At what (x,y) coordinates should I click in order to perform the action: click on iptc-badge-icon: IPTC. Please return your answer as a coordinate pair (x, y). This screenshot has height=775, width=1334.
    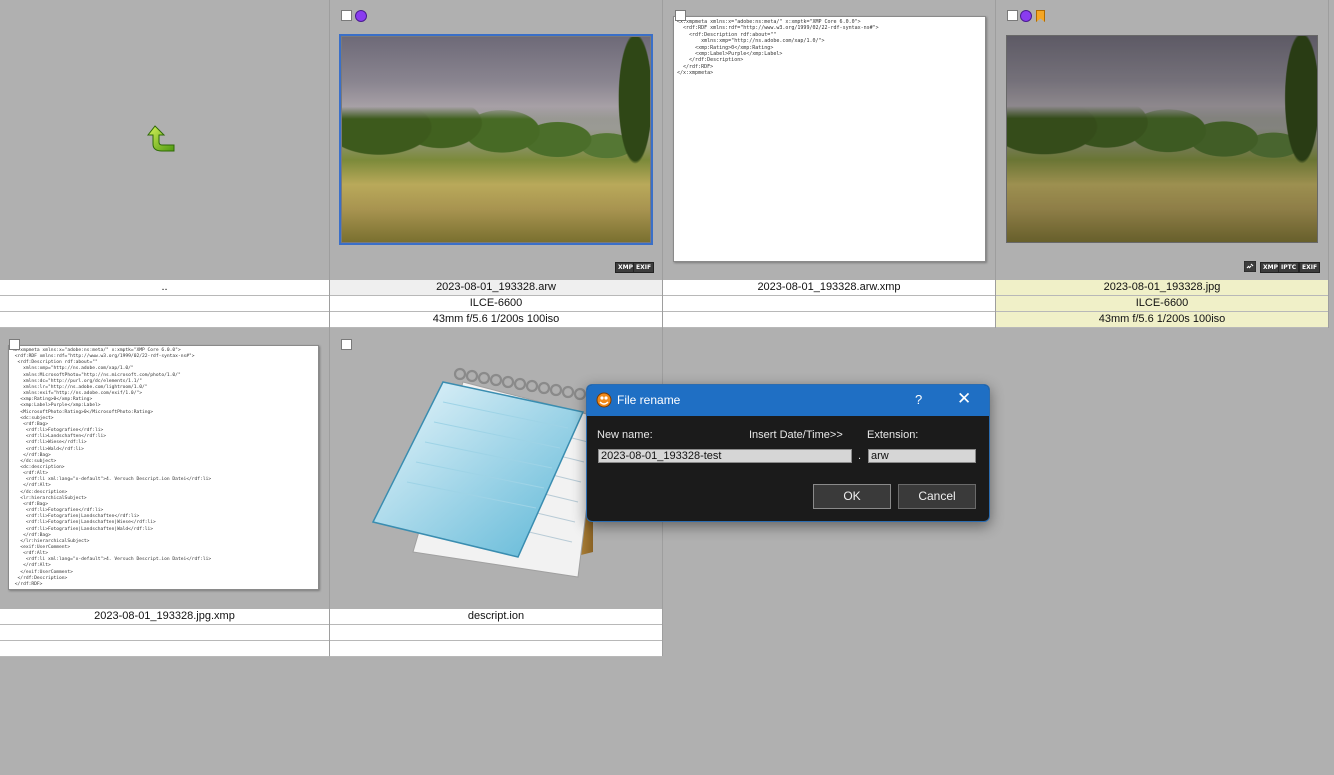
    Looking at the image, I should click on (1289, 267).